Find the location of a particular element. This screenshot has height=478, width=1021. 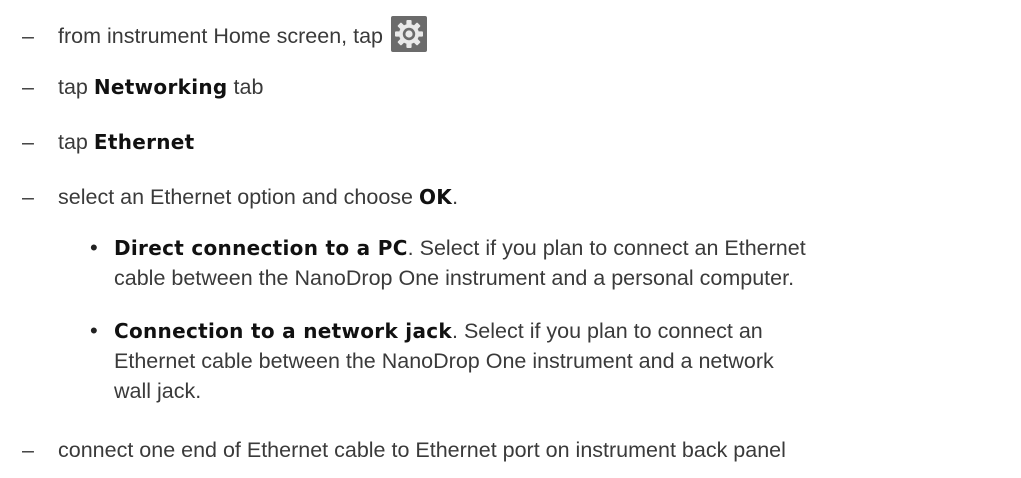

option-2-line-3: wall jack. is located at coordinates (158, 391).